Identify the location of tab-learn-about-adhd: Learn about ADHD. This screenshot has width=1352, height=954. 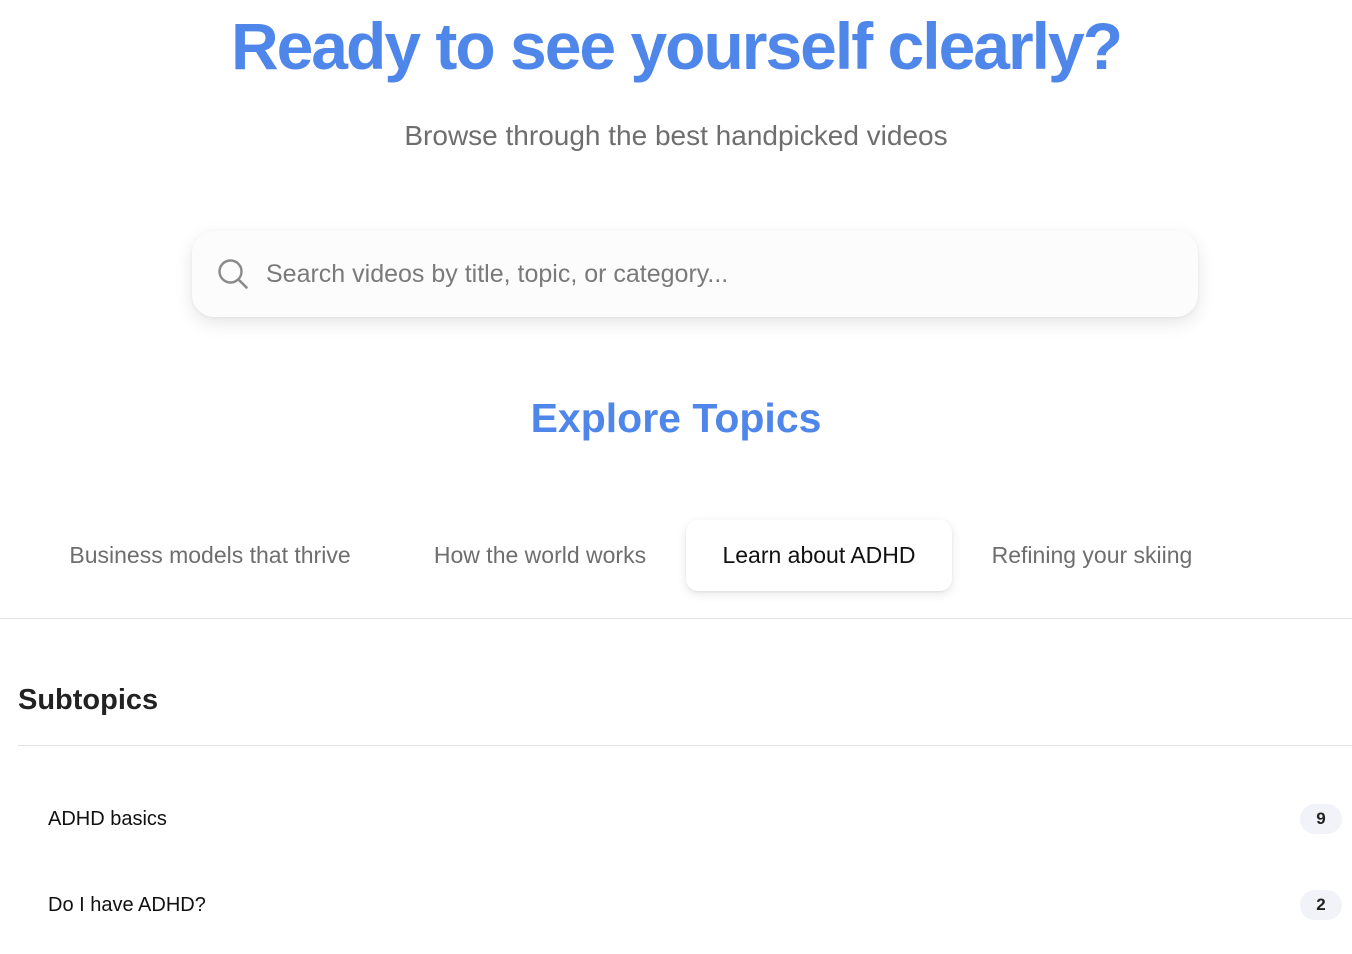
(819, 555).